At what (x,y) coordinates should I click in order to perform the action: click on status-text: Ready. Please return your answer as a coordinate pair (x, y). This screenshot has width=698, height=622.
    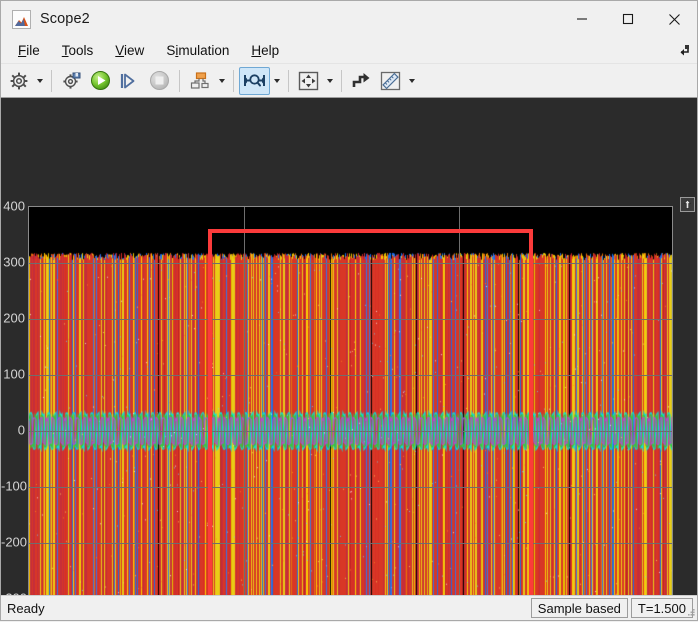
    Looking at the image, I should click on (26, 608).